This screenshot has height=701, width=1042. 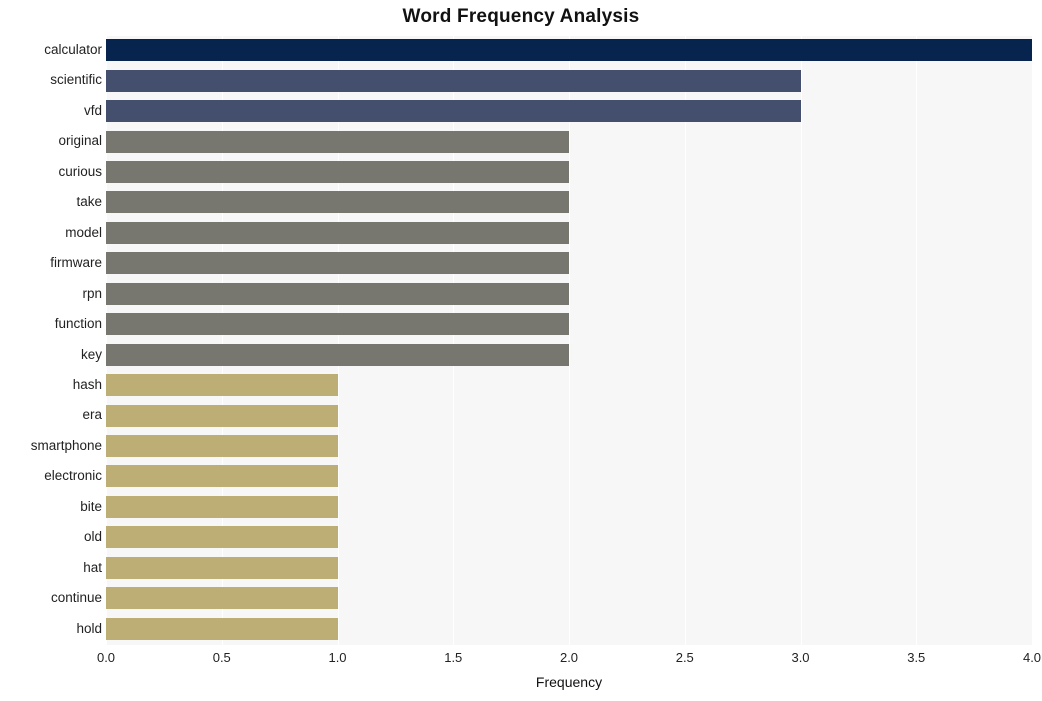 I want to click on y-axis-tick-label: electronic, so click(x=73, y=476).